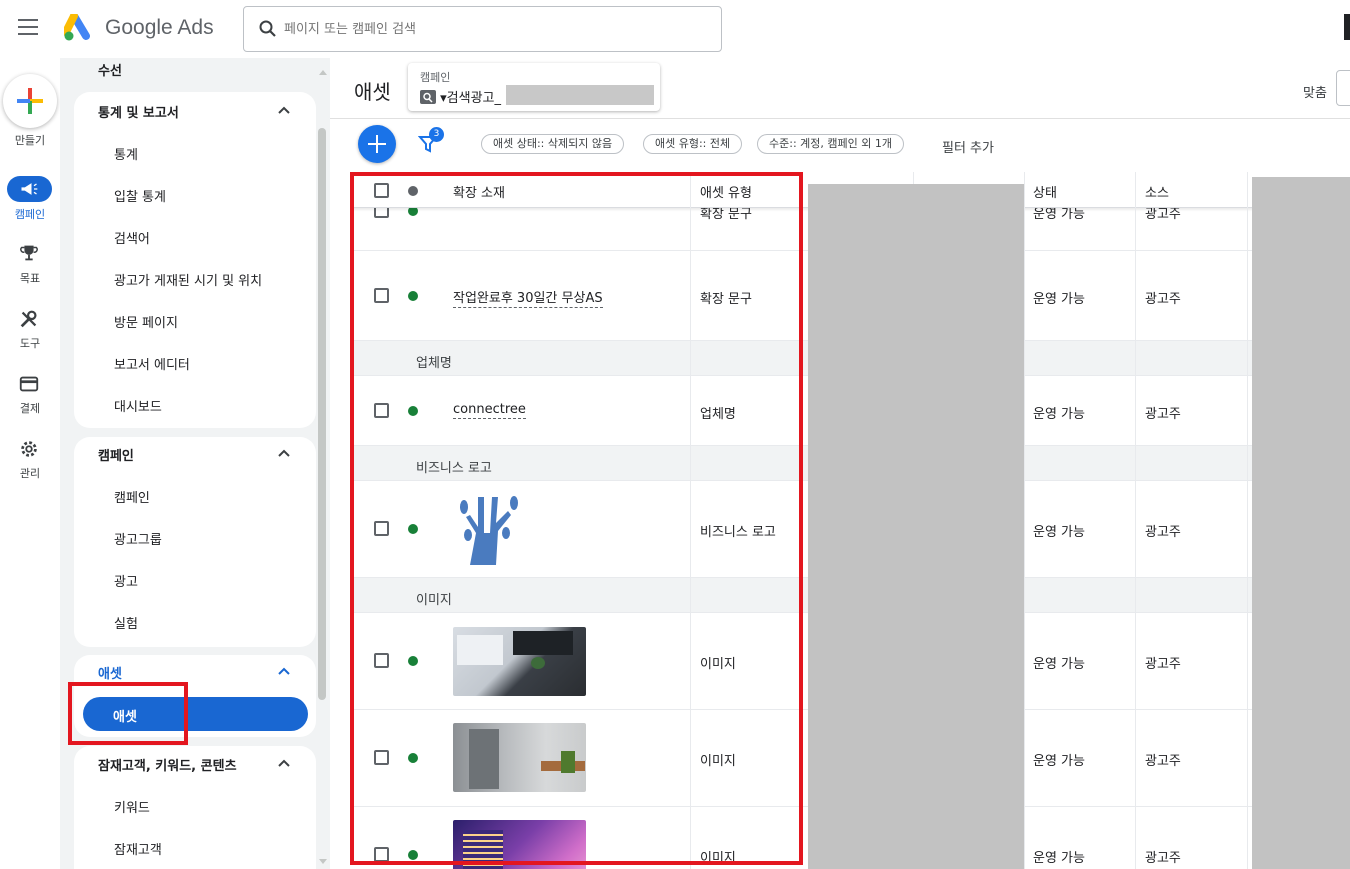 Image resolution: width=1350 pixels, height=869 pixels. Describe the element at coordinates (110, 672) in the screenshot. I see `section-title-assets: 애셋` at that location.